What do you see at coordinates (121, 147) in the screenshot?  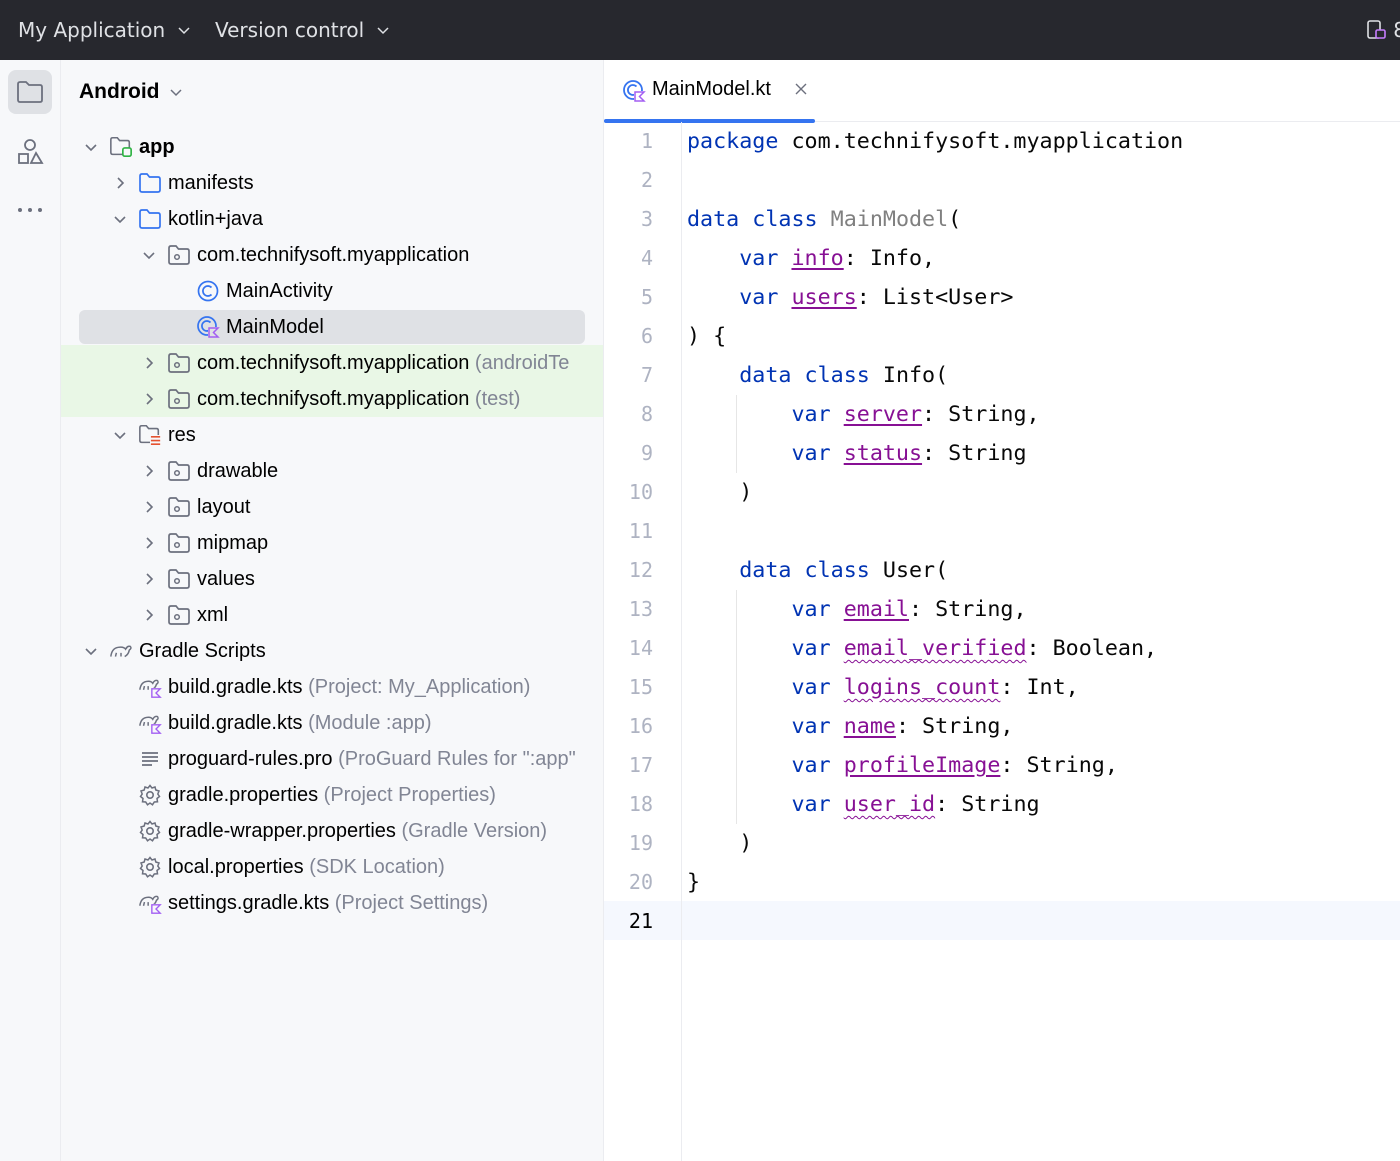 I see `module-folder-icon` at bounding box center [121, 147].